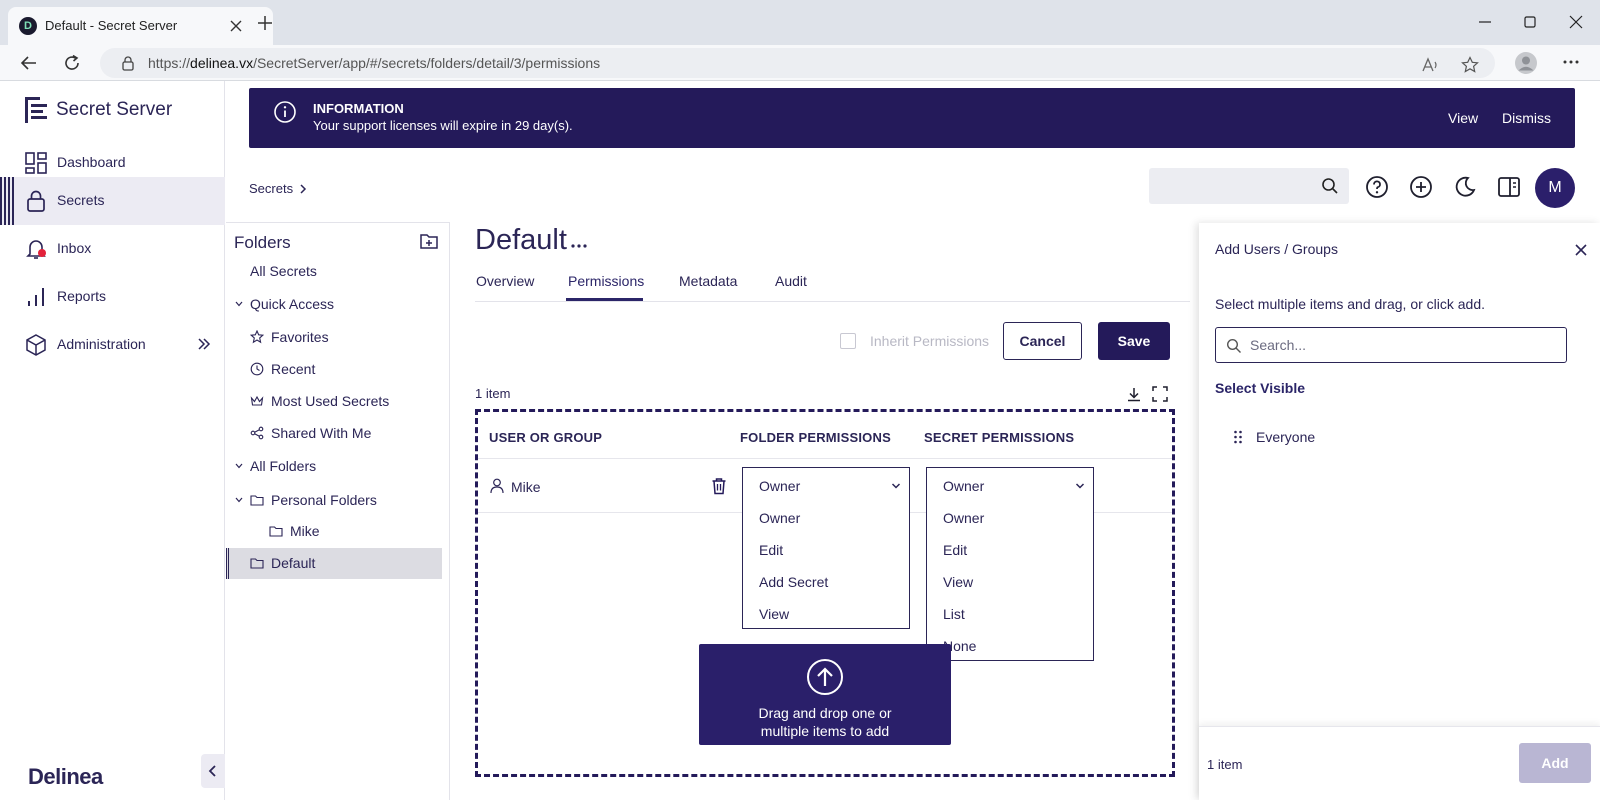  Describe the element at coordinates (334, 271) in the screenshot. I see `folder-row-all-secrets: All Secrets` at that location.